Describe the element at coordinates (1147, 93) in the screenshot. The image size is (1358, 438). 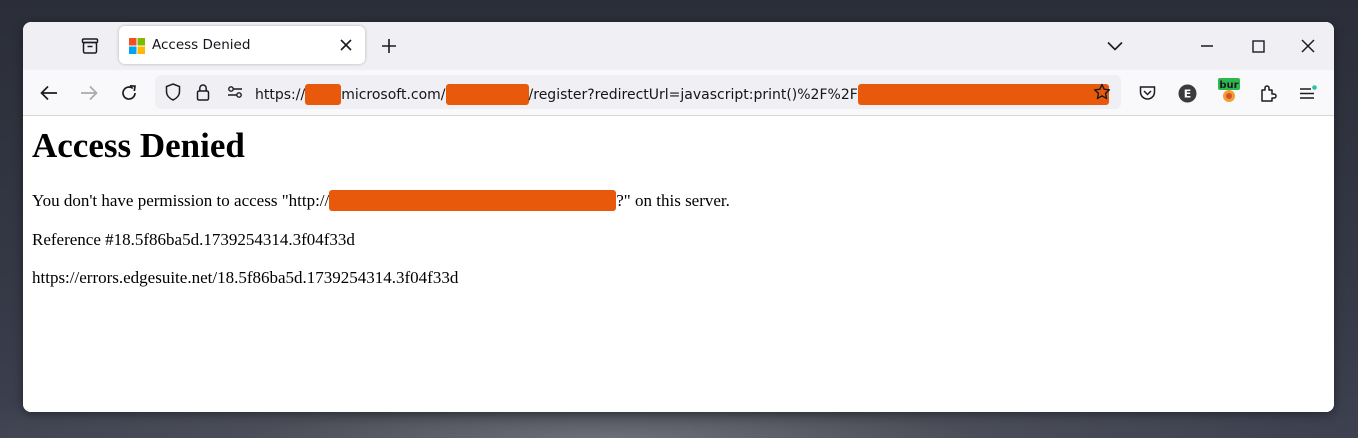
I see `pocket-icon` at that location.